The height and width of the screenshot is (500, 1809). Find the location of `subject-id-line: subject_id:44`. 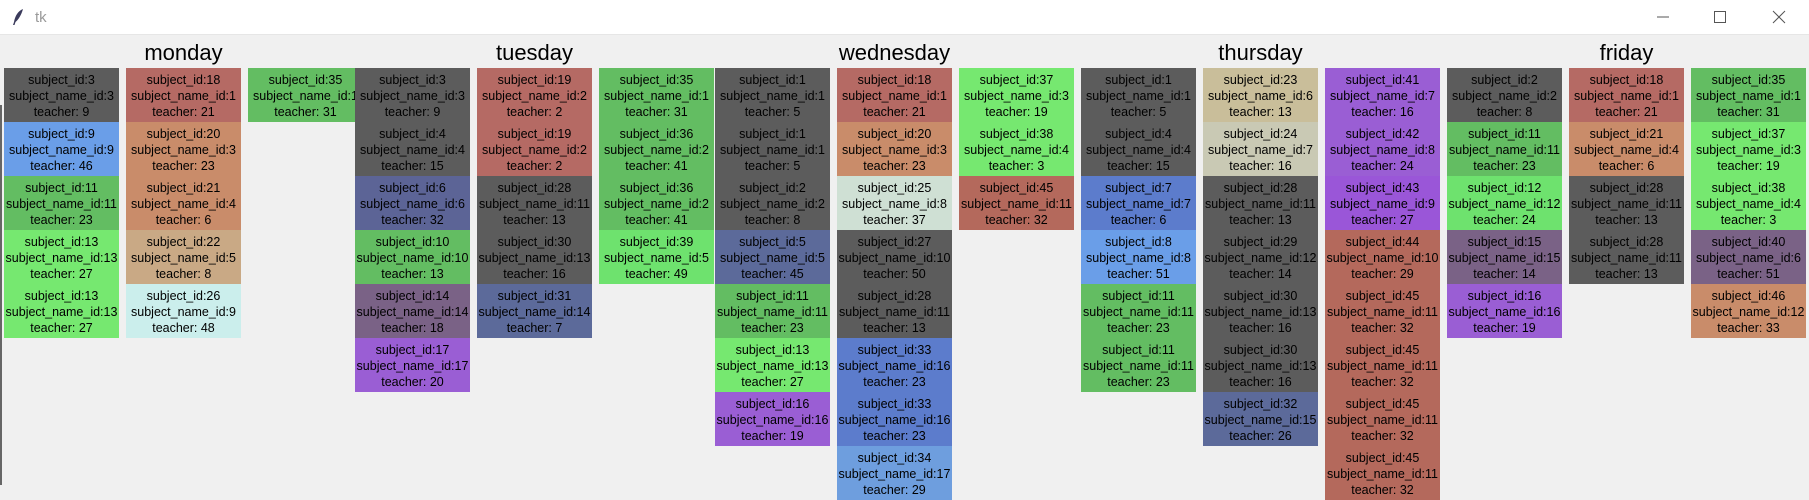

subject-id-line: subject_id:44 is located at coordinates (1382, 242).